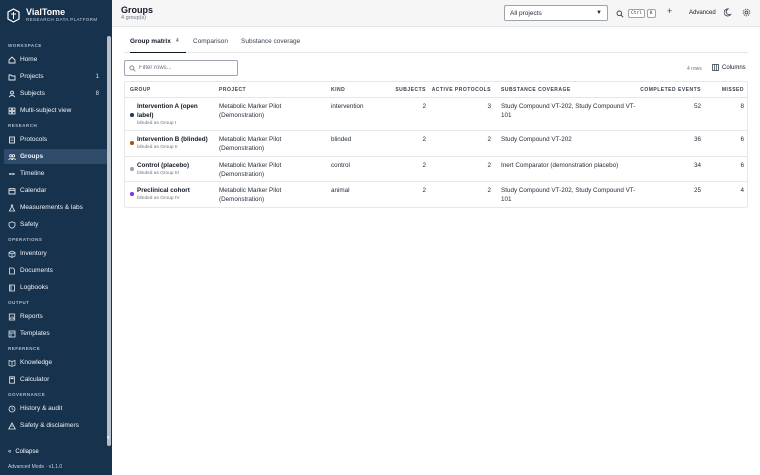 The height and width of the screenshot is (475, 760). What do you see at coordinates (271, 41) in the screenshot?
I see `tab-label: Substance coverage` at bounding box center [271, 41].